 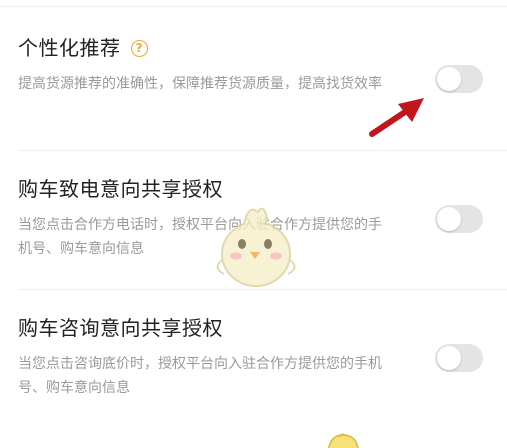 I want to click on inquiry-intent-sharing-toggle, so click(x=459, y=358).